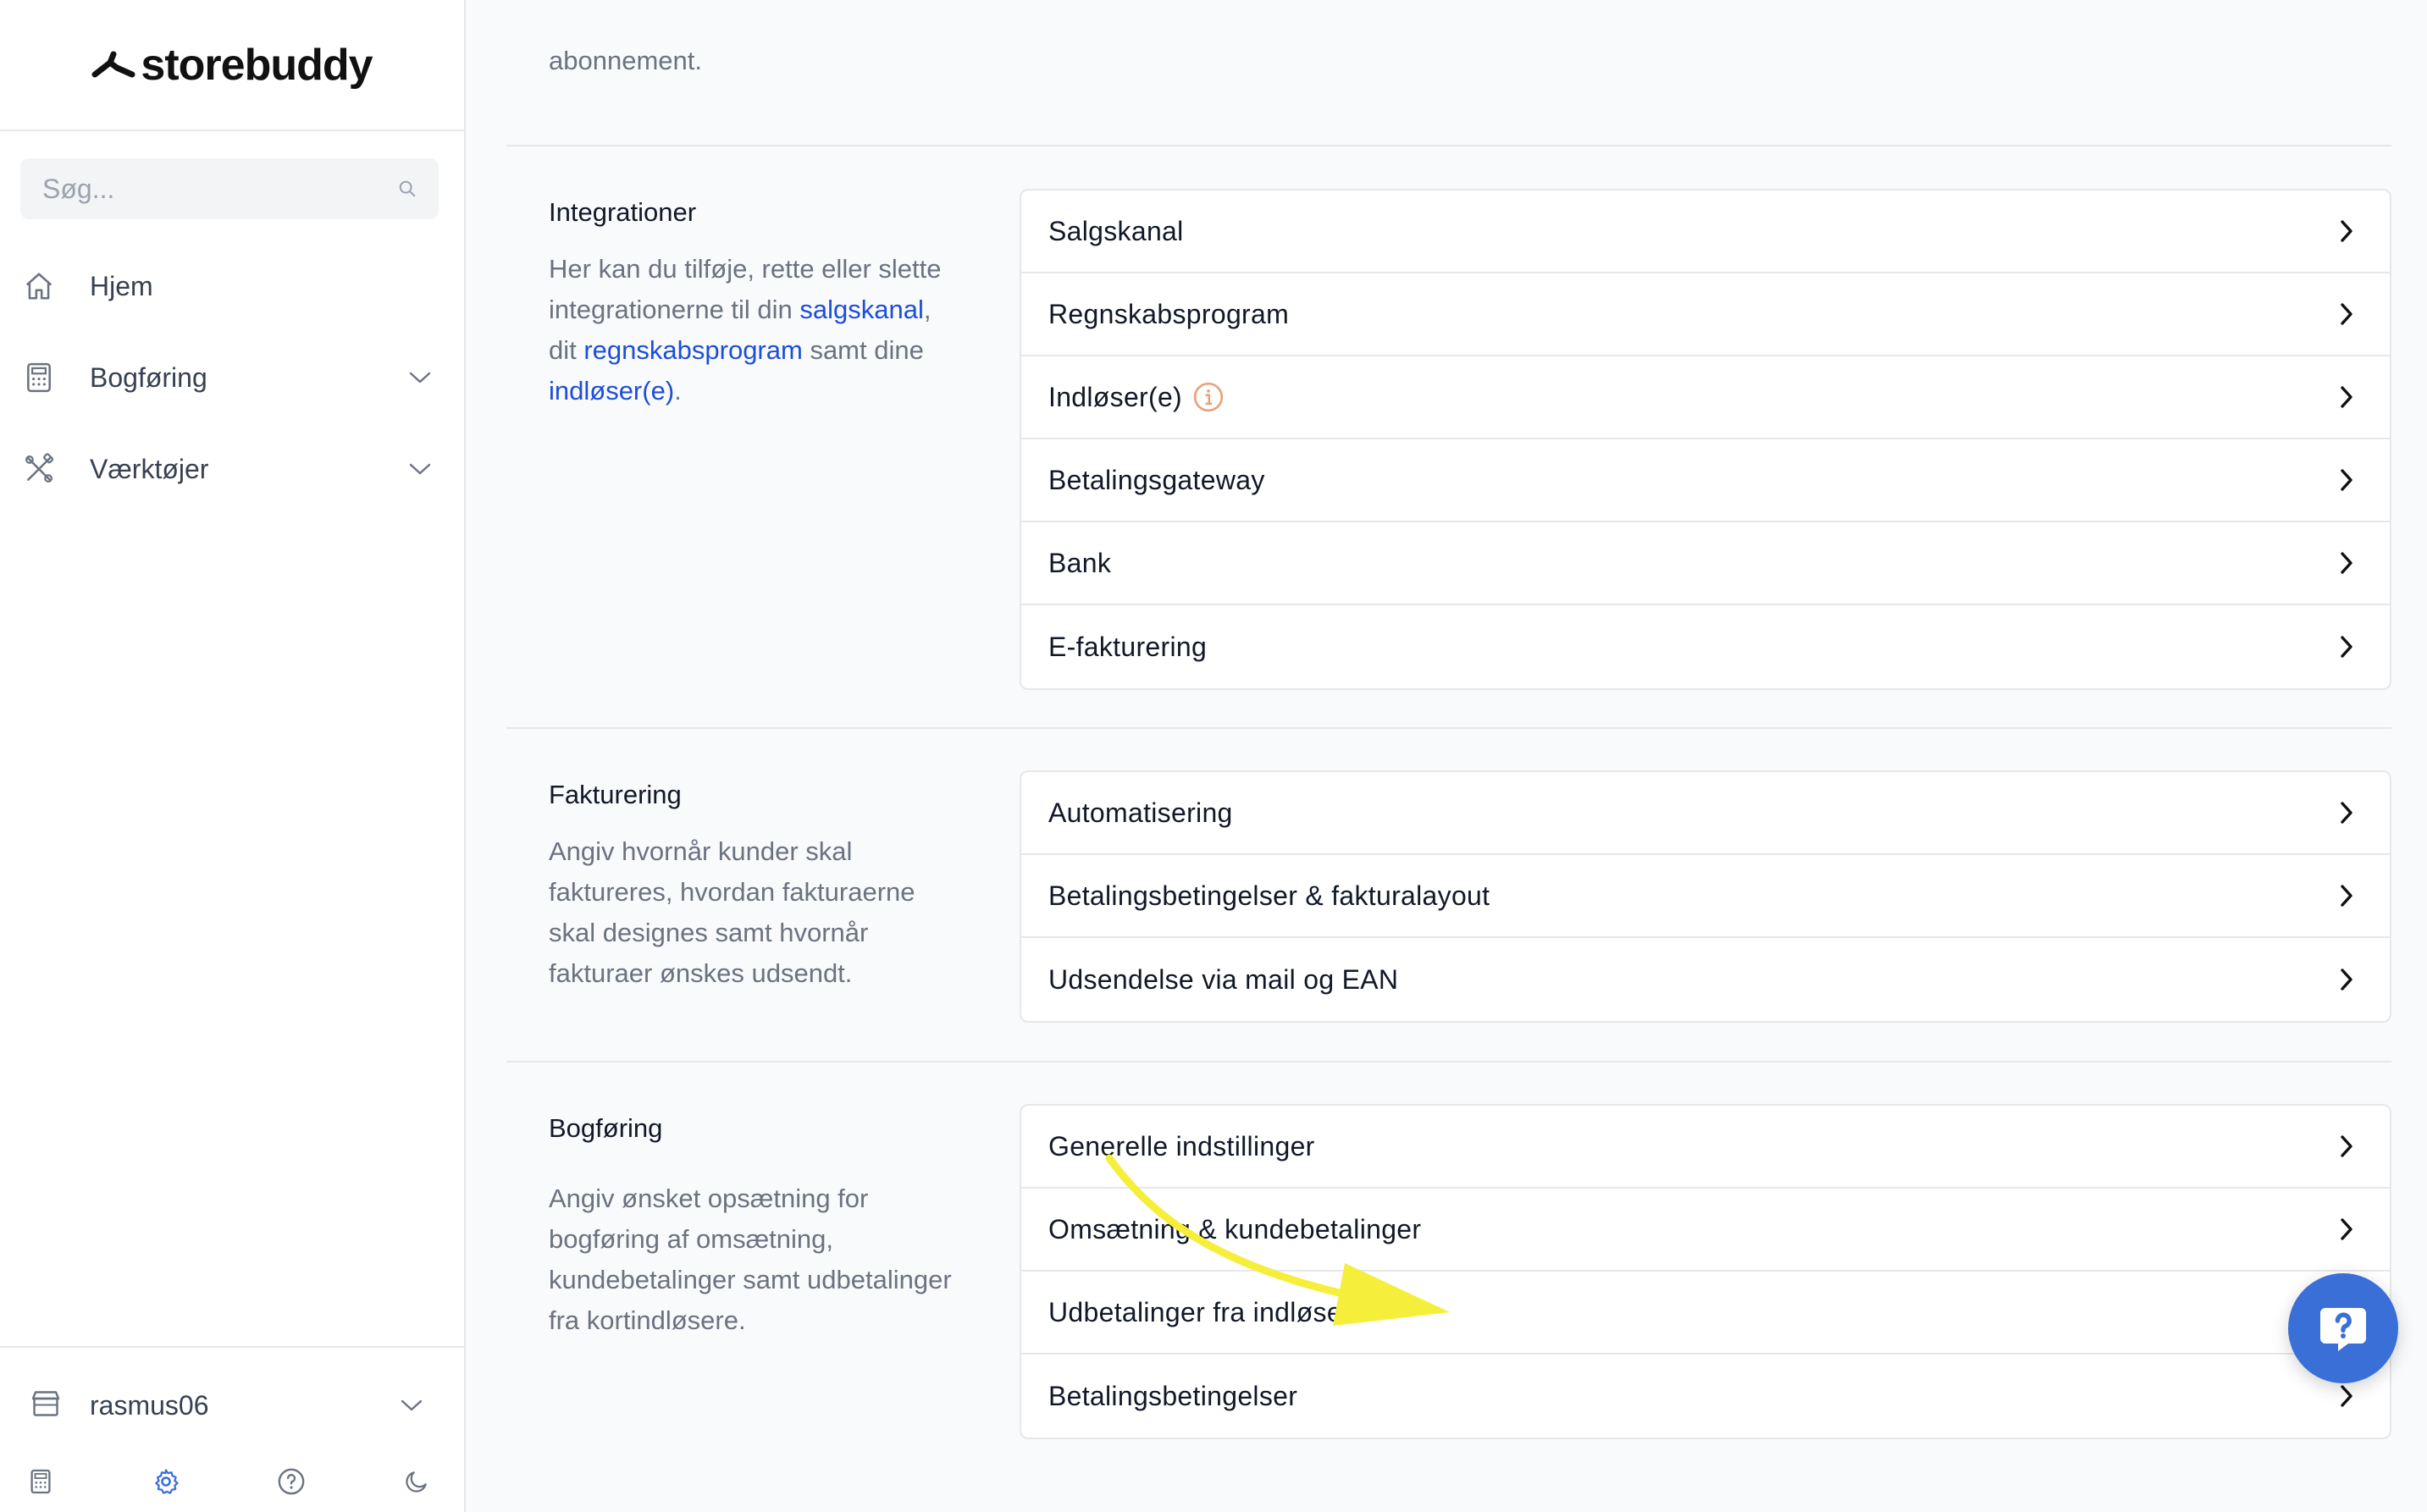 The height and width of the screenshot is (1512, 2427). What do you see at coordinates (1705, 813) in the screenshot?
I see `list-item-automatisering: Automatisering` at bounding box center [1705, 813].